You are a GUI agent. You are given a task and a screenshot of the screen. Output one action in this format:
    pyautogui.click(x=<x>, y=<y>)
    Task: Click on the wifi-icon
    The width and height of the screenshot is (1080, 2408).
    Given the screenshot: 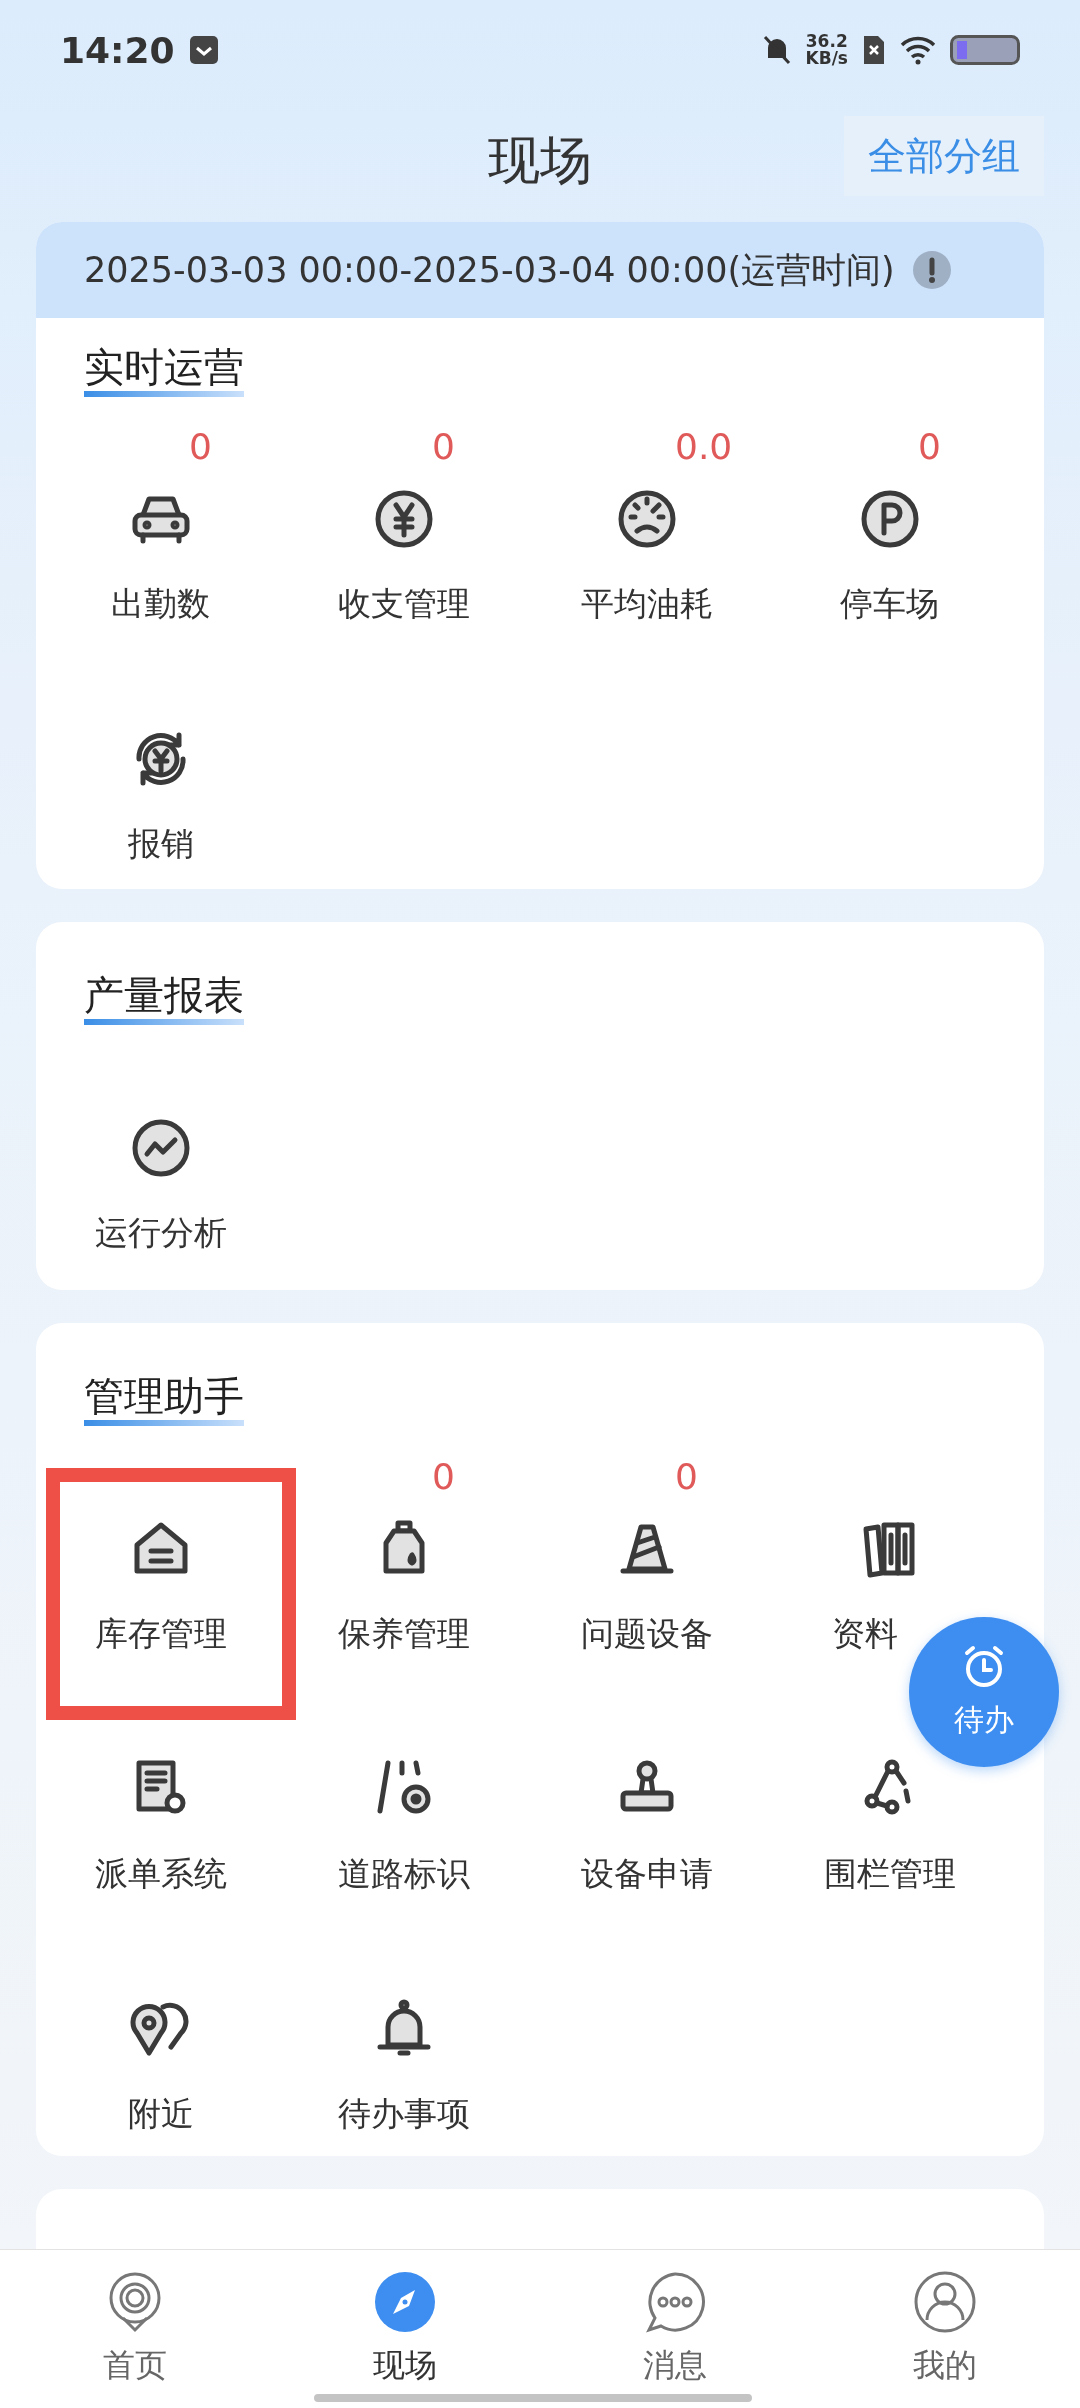 What is the action you would take?
    pyautogui.click(x=918, y=50)
    